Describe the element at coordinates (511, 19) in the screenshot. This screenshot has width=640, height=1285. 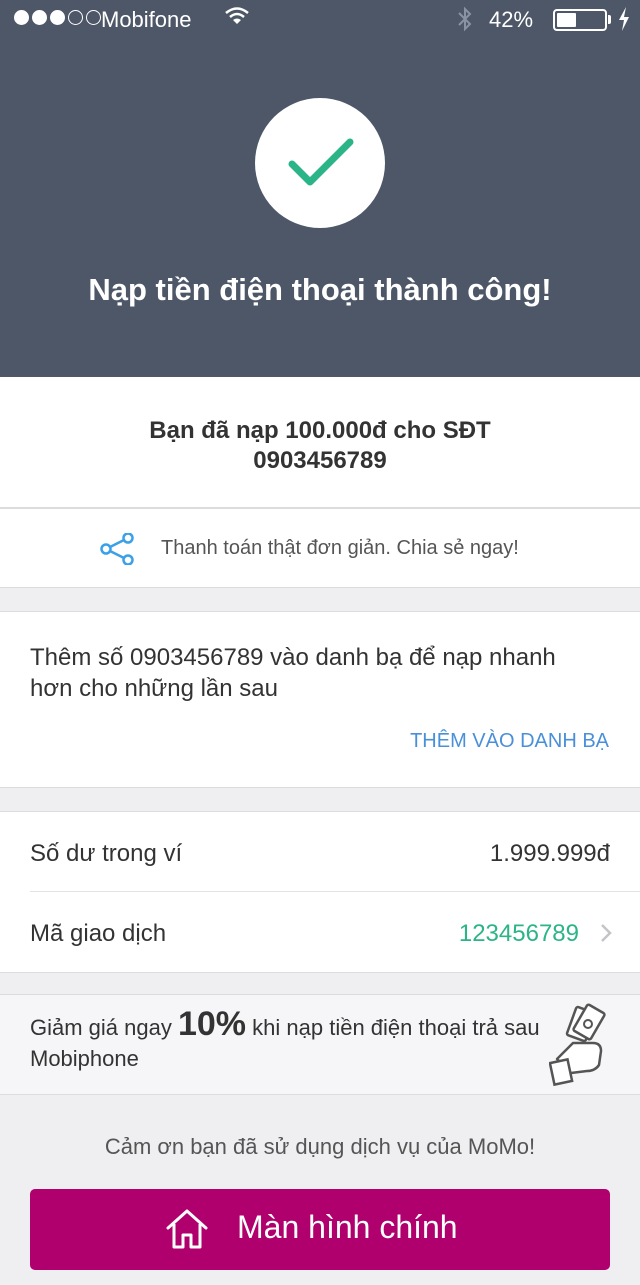
I see `battery-percent: 42%` at that location.